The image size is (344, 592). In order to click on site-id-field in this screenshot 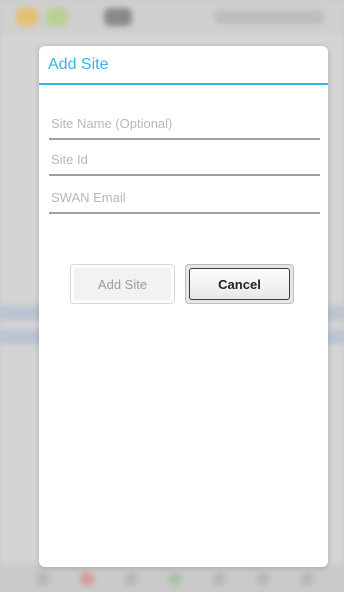, I will do `click(184, 163)`.